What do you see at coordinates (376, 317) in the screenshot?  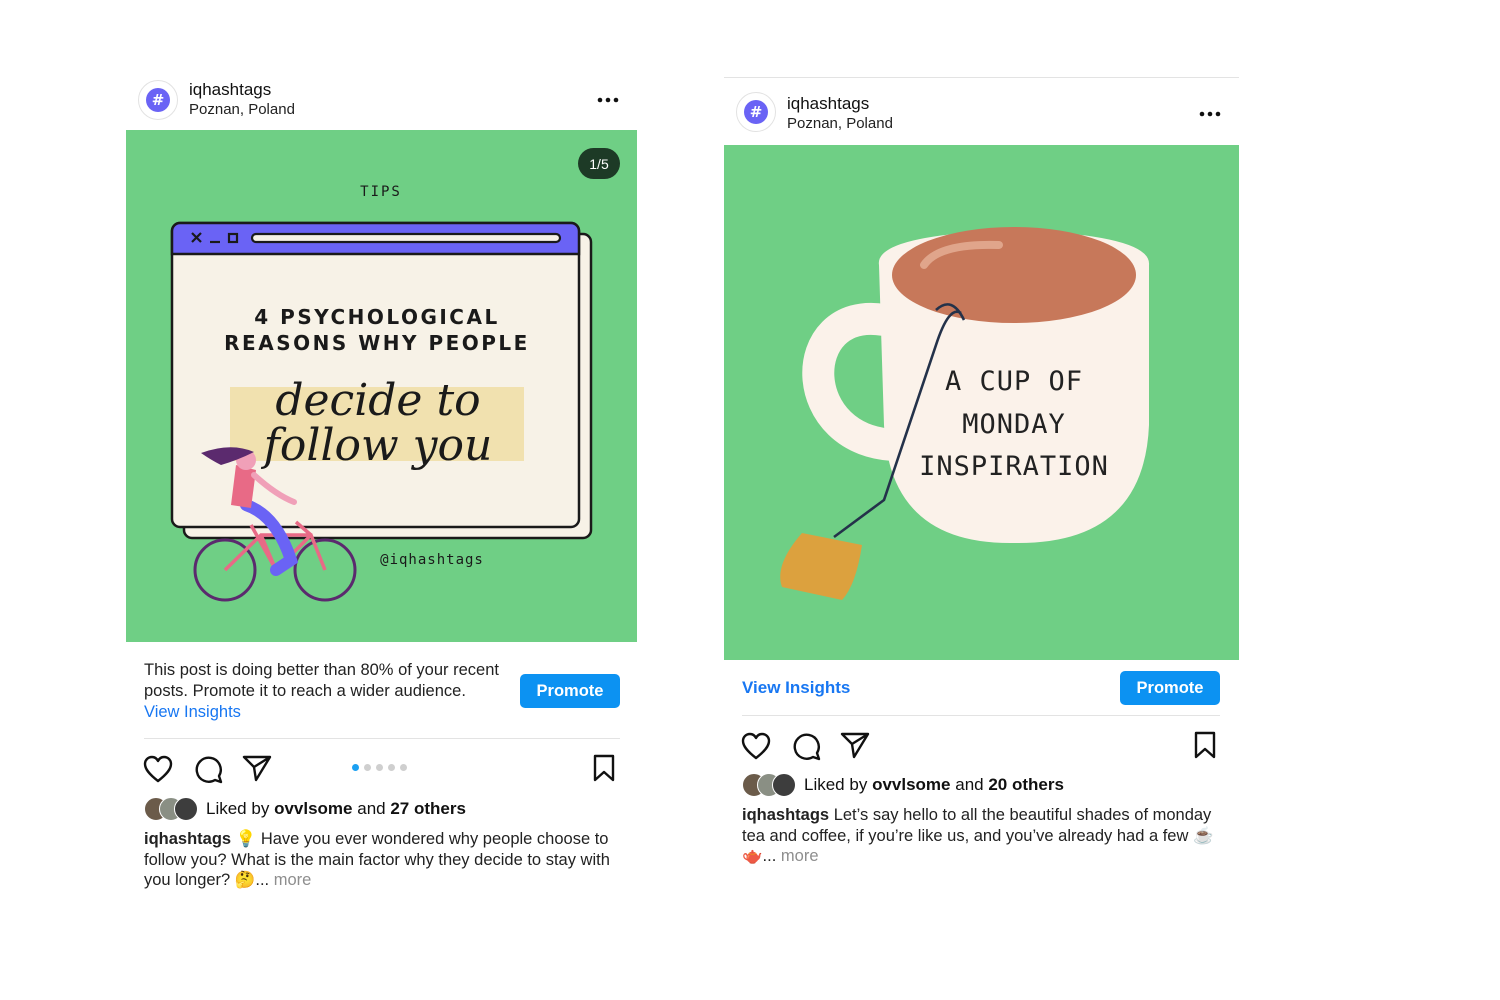 I see `headline-line-1: 4 PSYCHOLOGICAL` at bounding box center [376, 317].